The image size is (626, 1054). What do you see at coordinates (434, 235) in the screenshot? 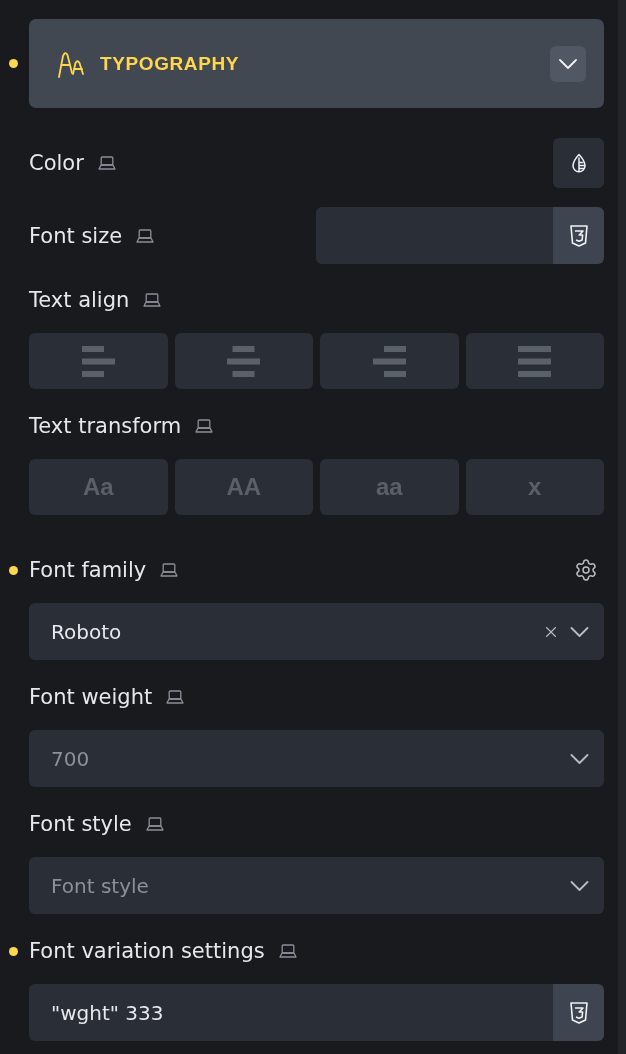
I see `input-field` at bounding box center [434, 235].